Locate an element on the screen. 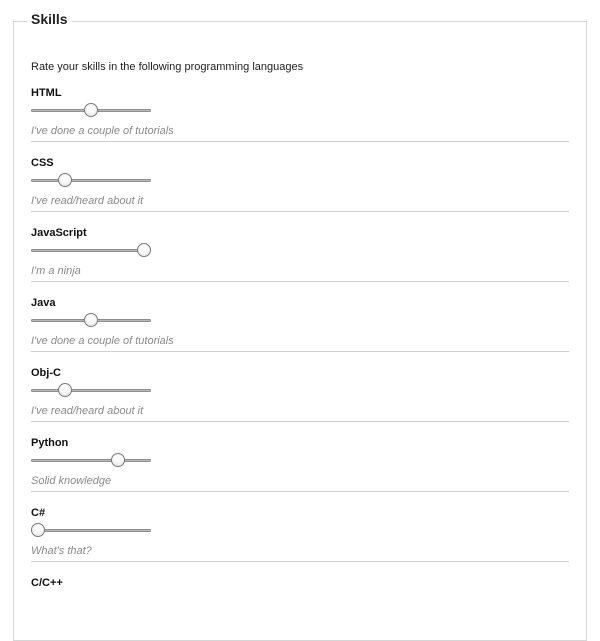 The image size is (600, 641). skill-name-label: CSS is located at coordinates (42, 163).